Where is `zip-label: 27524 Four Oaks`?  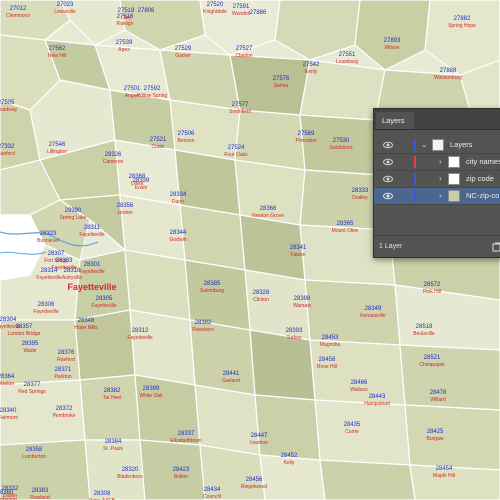
zip-label: 27524 Four Oaks is located at coordinates (235, 152).